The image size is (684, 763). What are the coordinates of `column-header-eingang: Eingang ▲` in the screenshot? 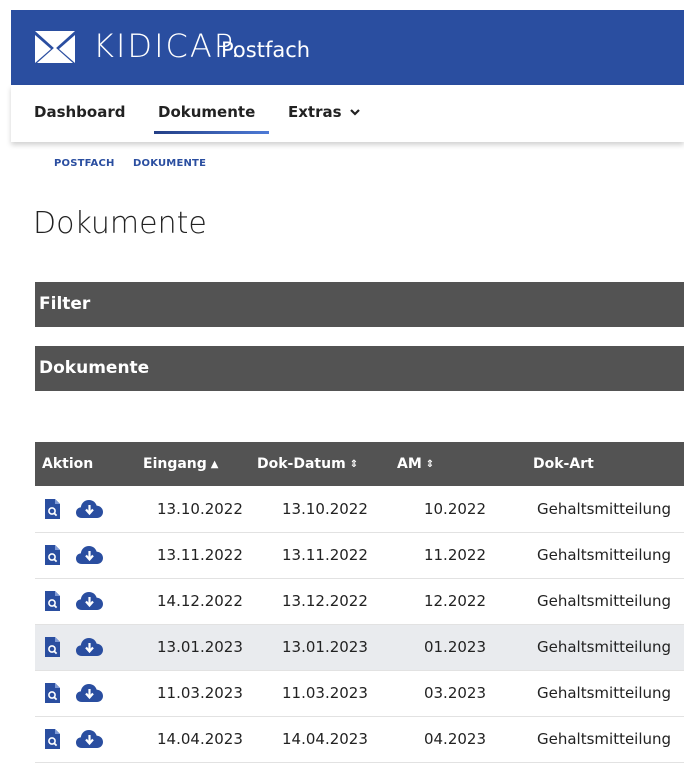 It's located at (200, 464).